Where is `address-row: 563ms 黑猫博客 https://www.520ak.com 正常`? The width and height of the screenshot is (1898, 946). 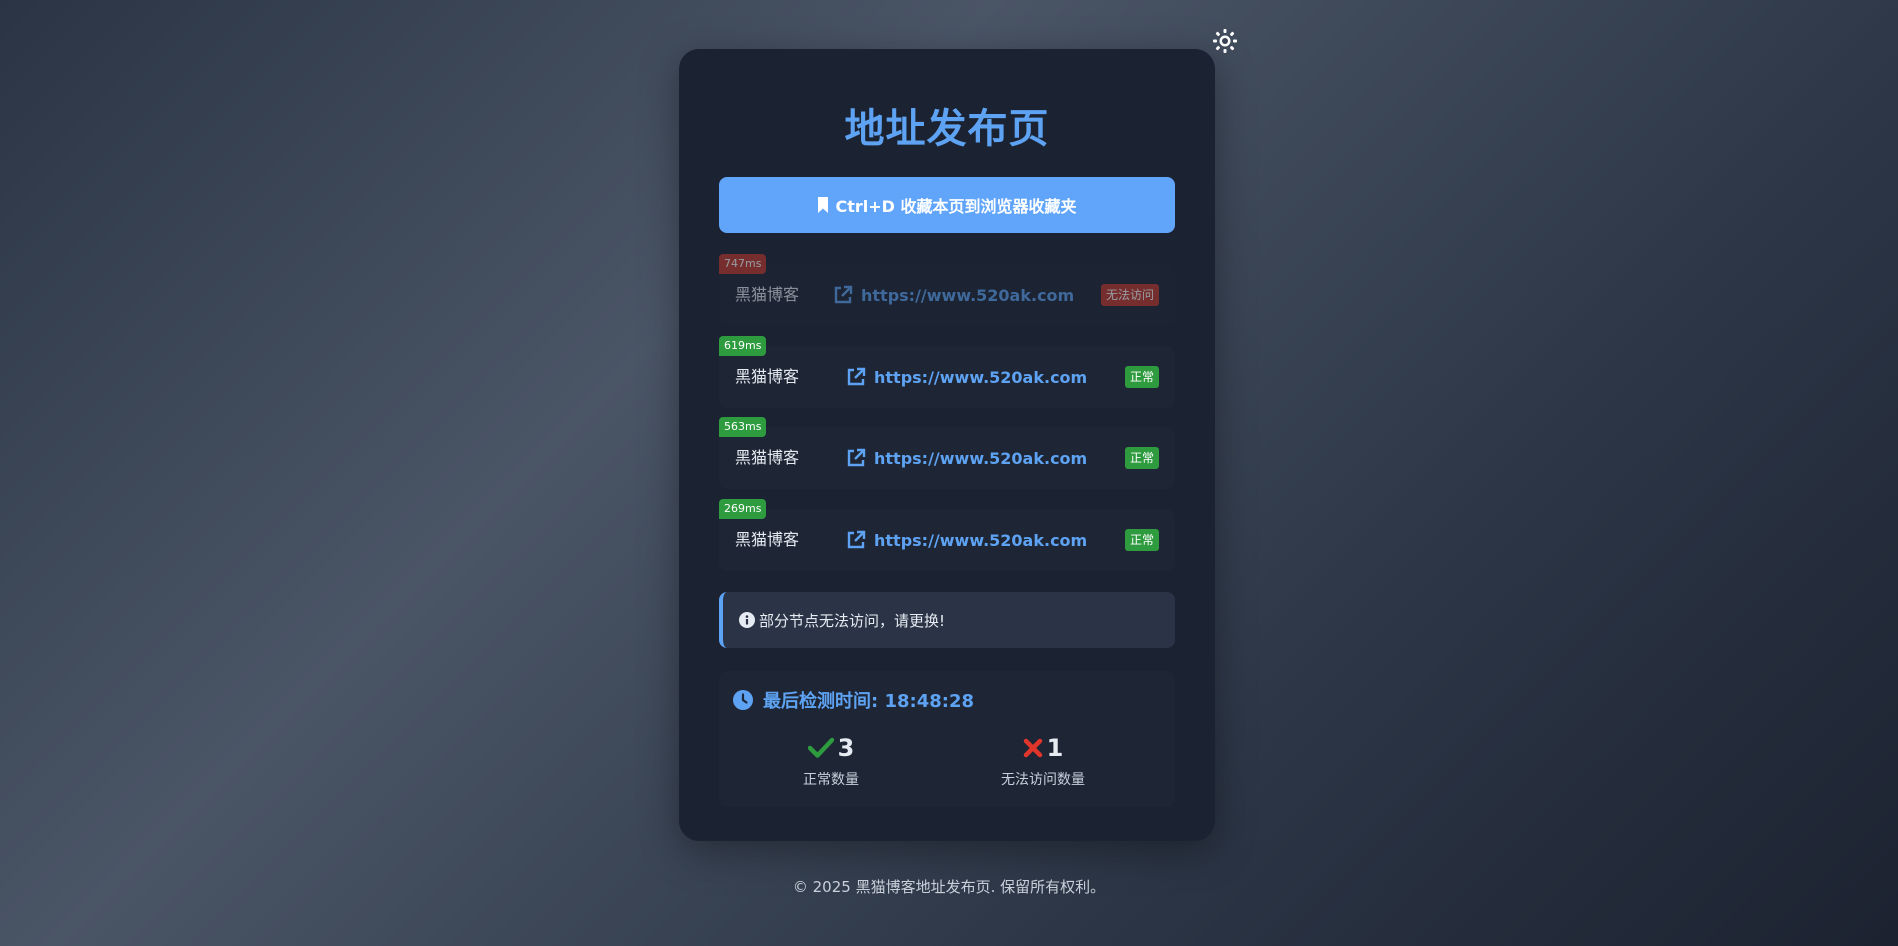
address-row: 563ms 黑猫博客 https://www.520ak.com 正常 is located at coordinates (947, 453).